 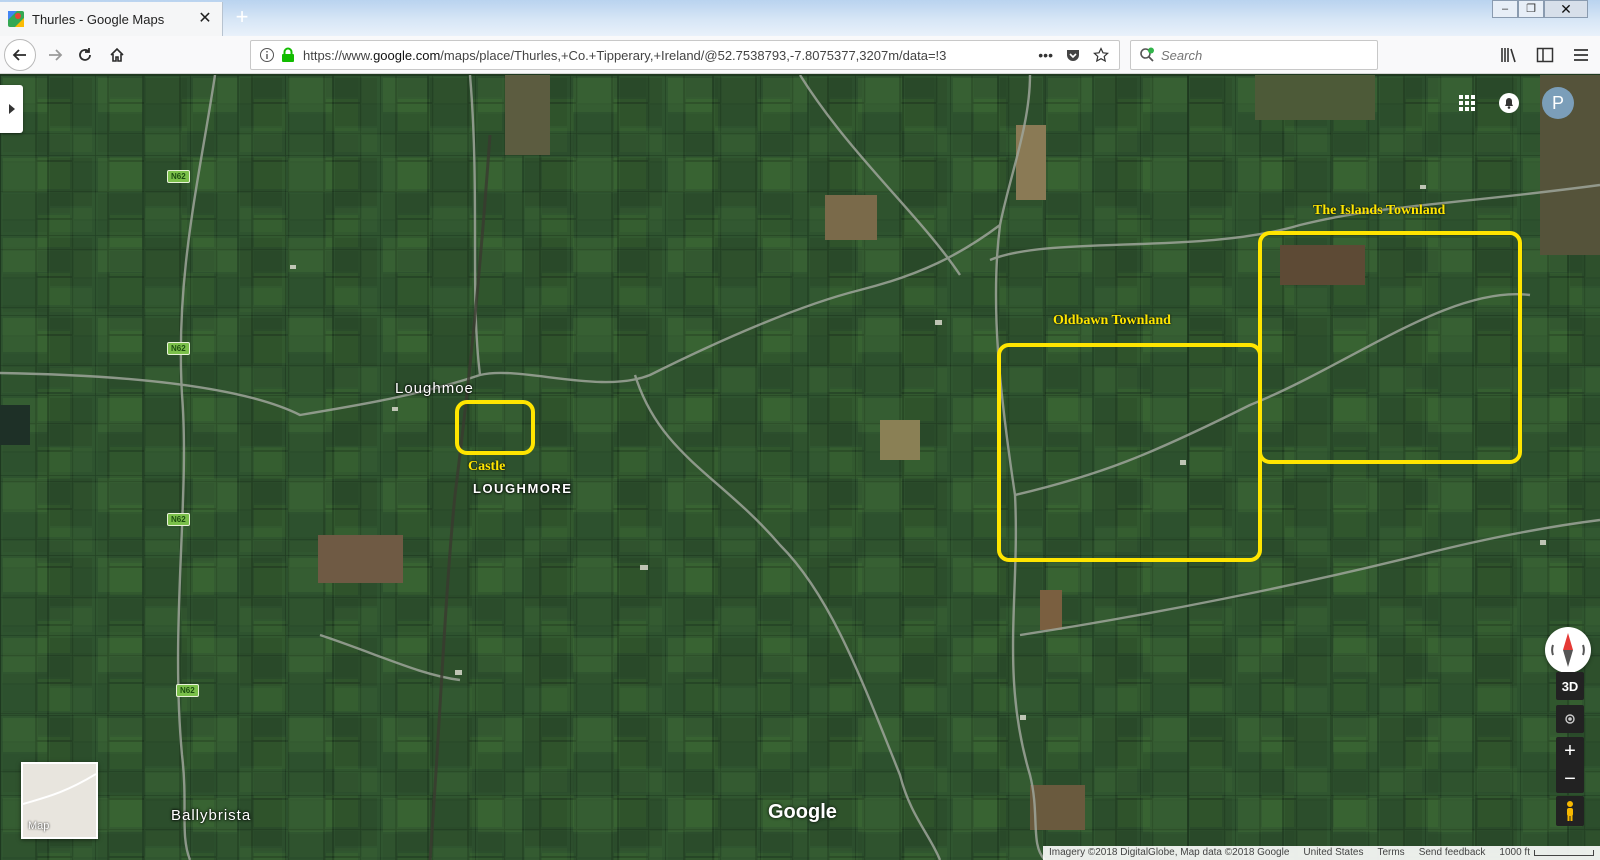 I want to click on restore-button: ❐, so click(x=1531, y=9).